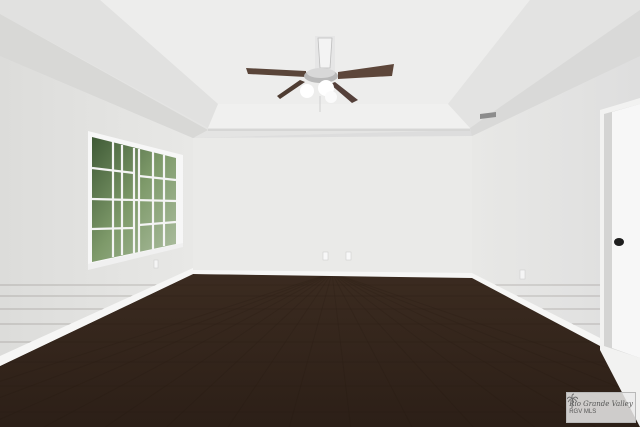 This screenshot has width=640, height=427. I want to click on watermark-title: Rio Grande Valley, so click(601, 403).